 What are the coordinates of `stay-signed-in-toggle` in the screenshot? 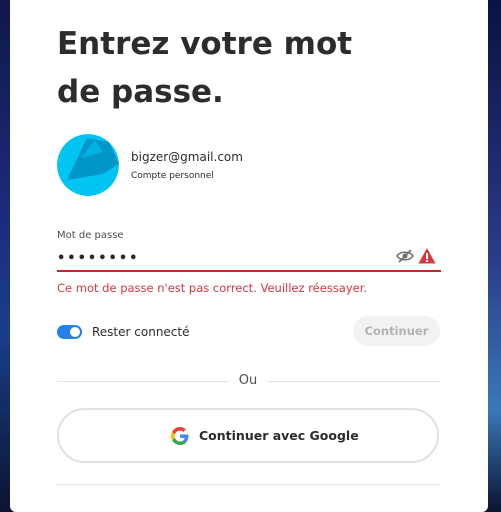 It's located at (69, 332).